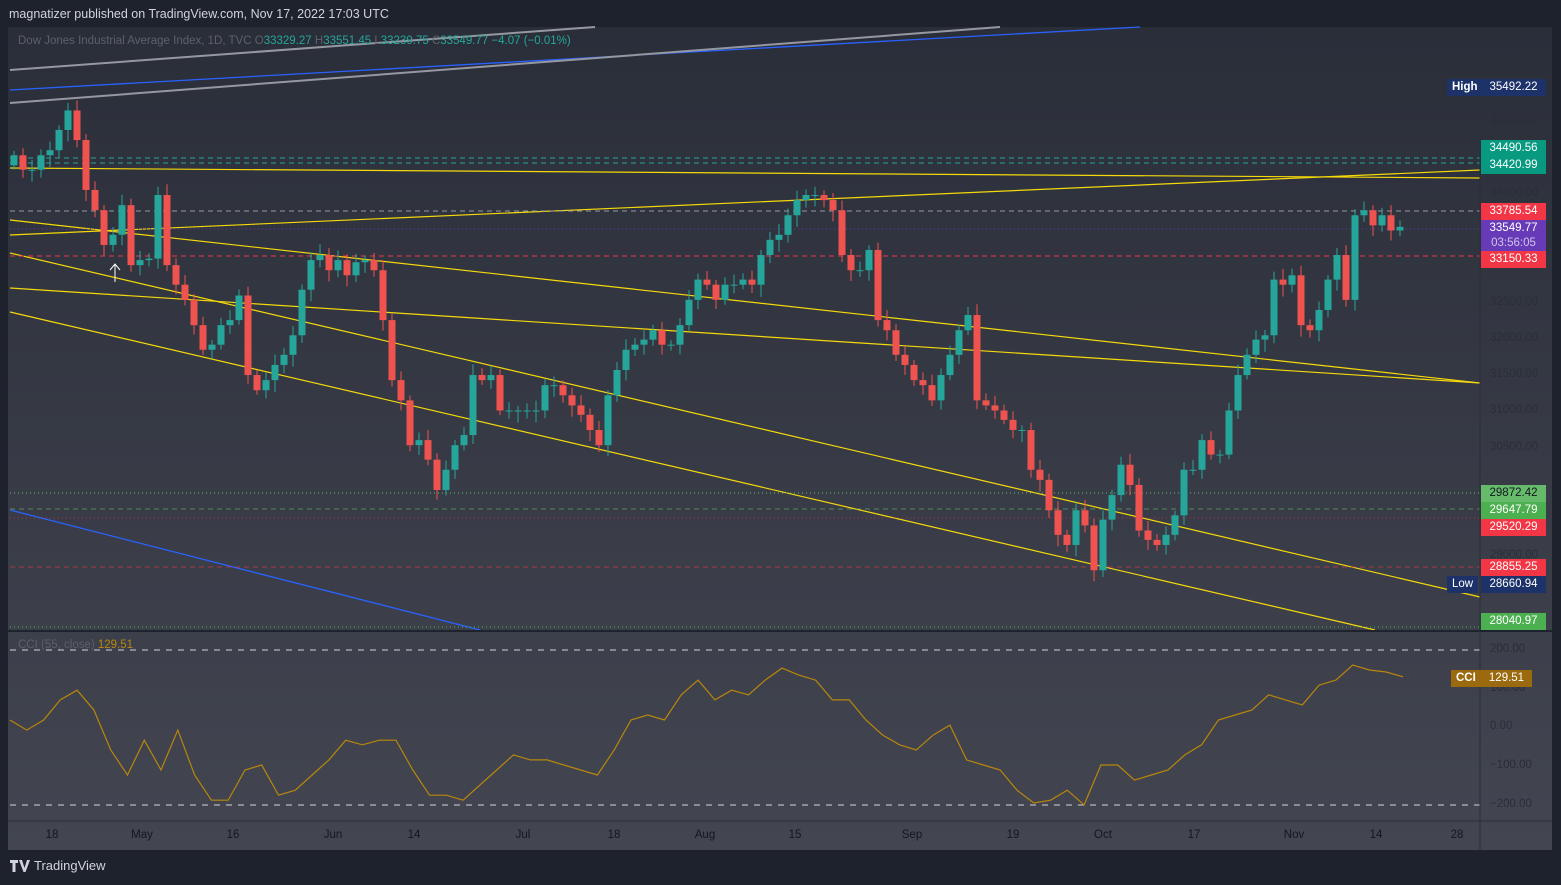 The height and width of the screenshot is (885, 1561). I want to click on high-label: H, so click(319, 41).